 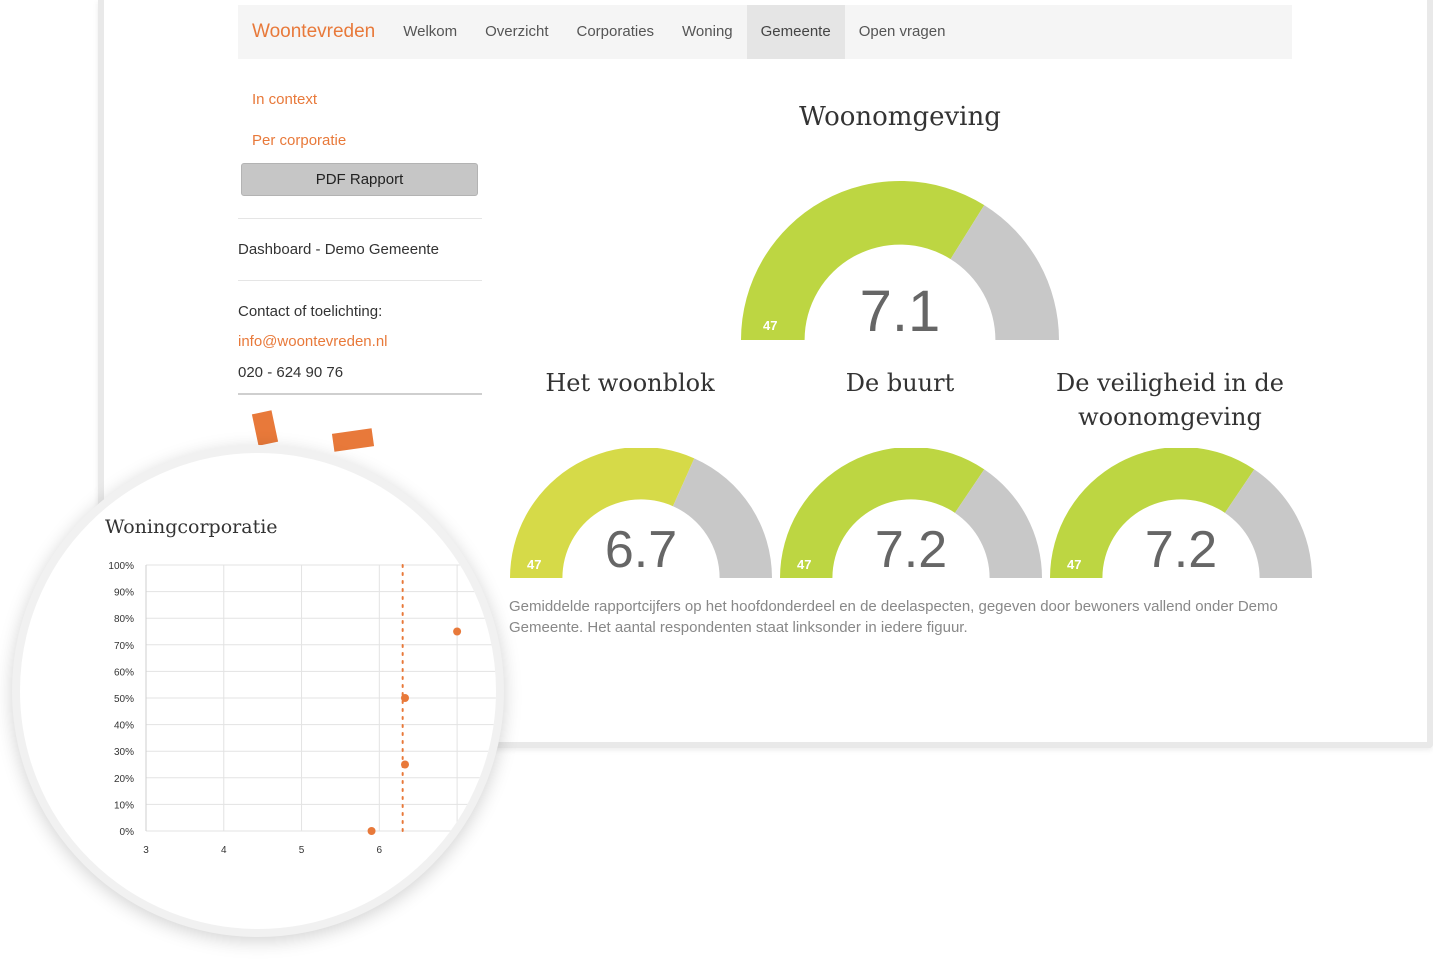 I want to click on nav-woning: Woning, so click(x=707, y=32).